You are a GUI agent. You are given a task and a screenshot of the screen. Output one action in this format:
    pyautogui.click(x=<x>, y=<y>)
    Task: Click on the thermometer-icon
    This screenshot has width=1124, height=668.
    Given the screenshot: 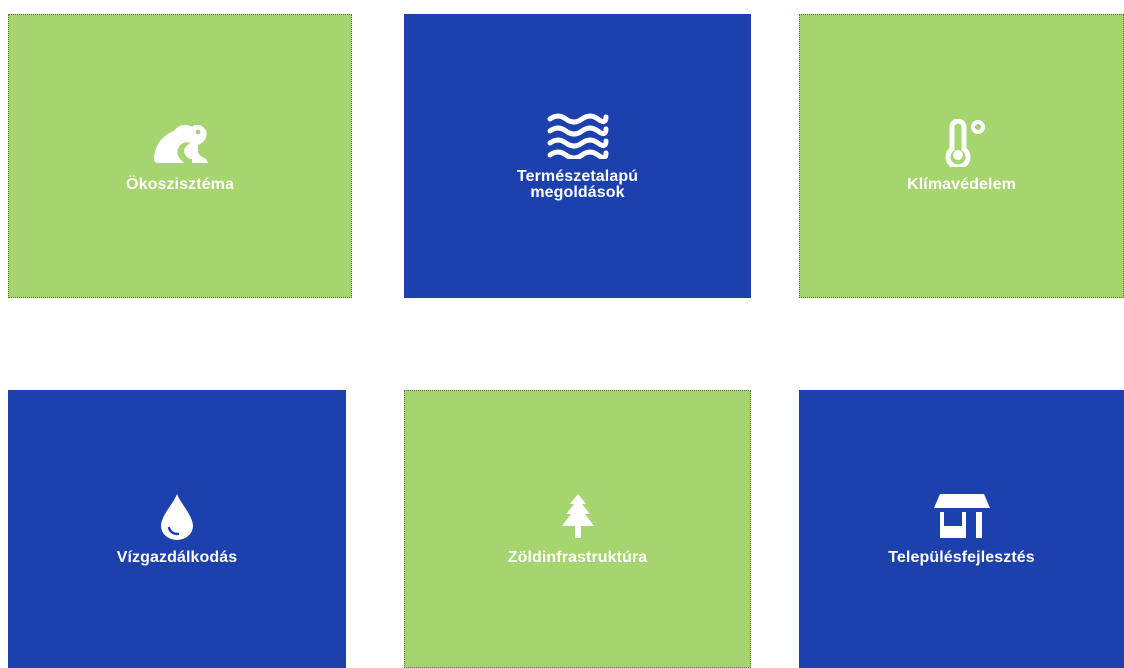 What is the action you would take?
    pyautogui.click(x=962, y=143)
    